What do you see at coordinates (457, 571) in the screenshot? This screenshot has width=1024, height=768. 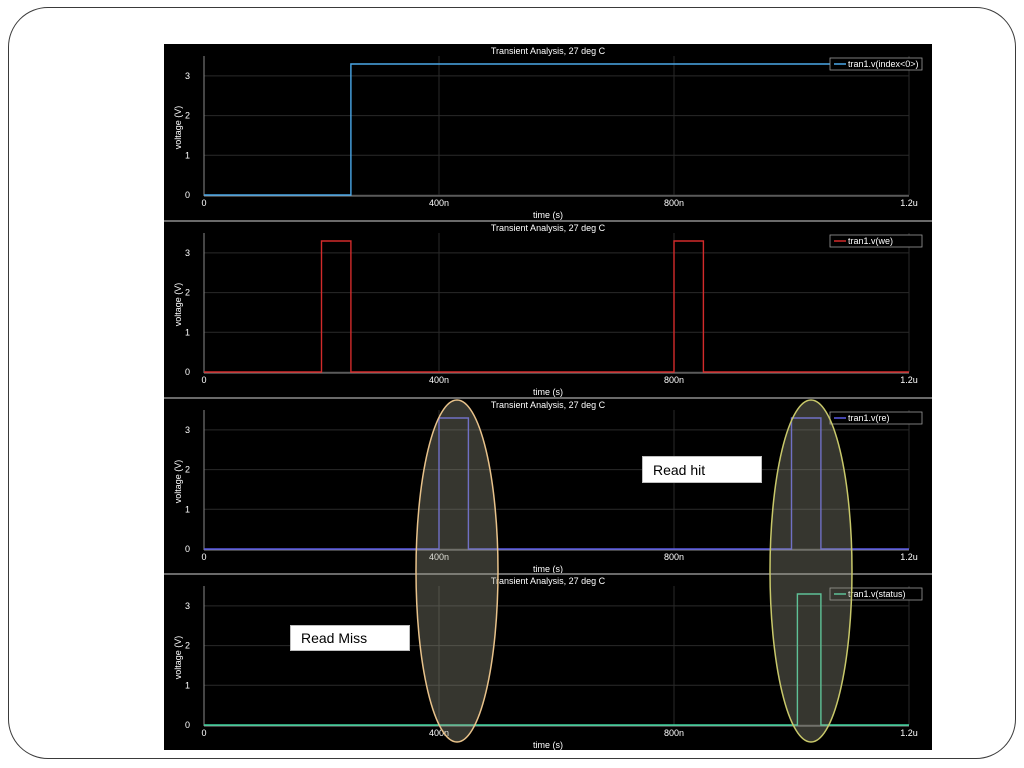 I see `read-miss-highlight-ellipse` at bounding box center [457, 571].